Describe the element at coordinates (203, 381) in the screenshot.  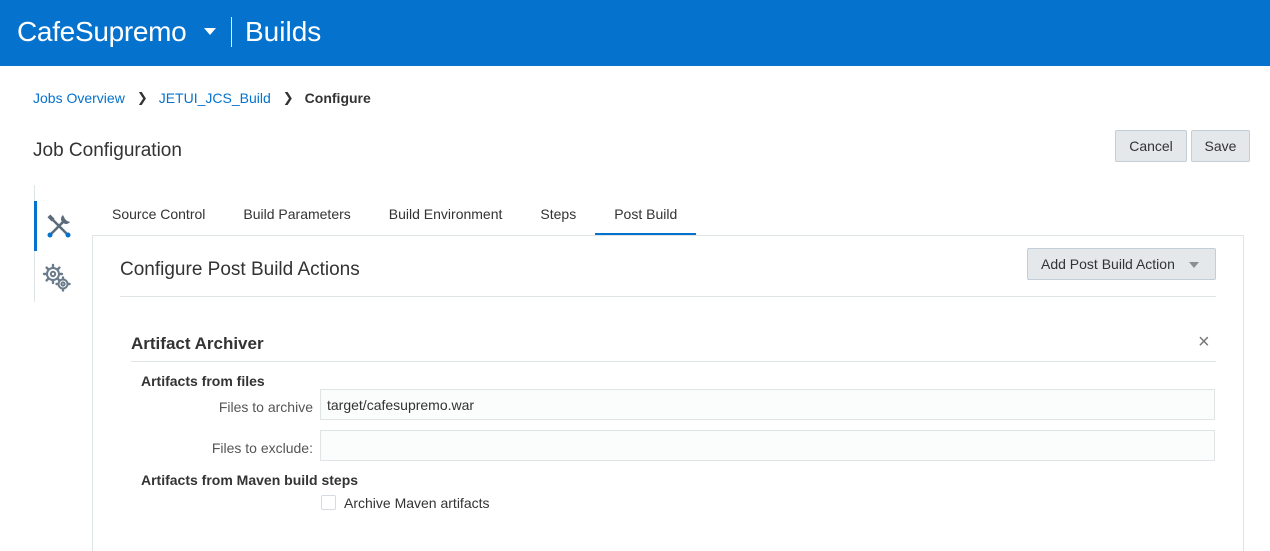
I see `artifacts-from-files-heading: Artifacts from files` at that location.